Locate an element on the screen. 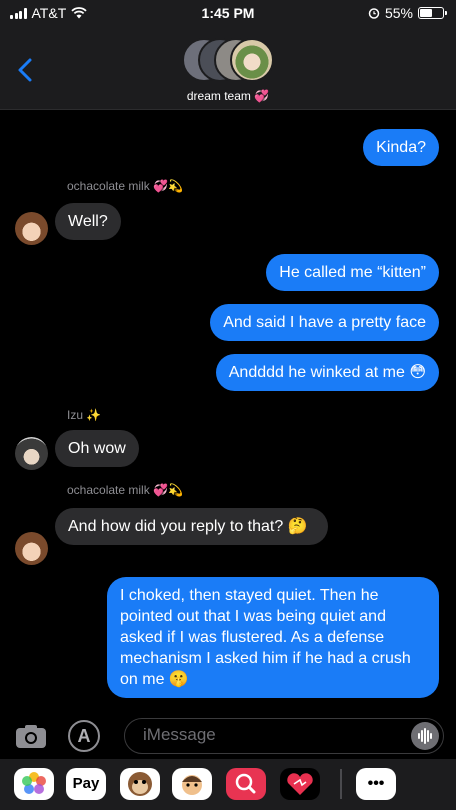  battery-group: 55% is located at coordinates (407, 13).